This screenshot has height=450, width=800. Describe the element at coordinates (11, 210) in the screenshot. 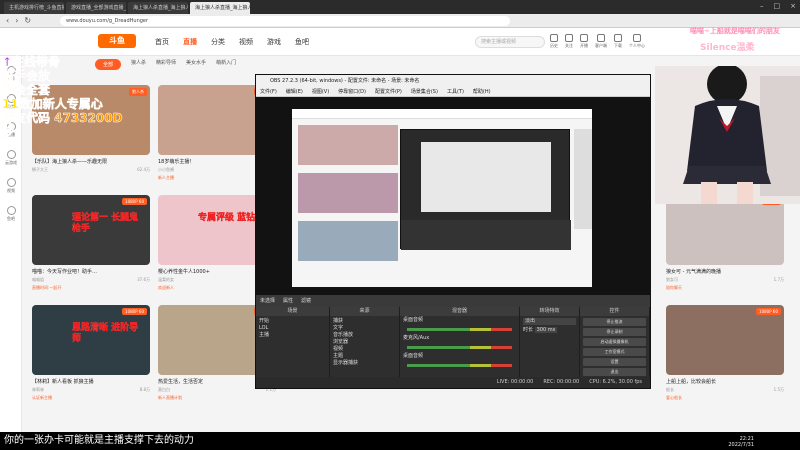

I see `chat-icon` at that location.